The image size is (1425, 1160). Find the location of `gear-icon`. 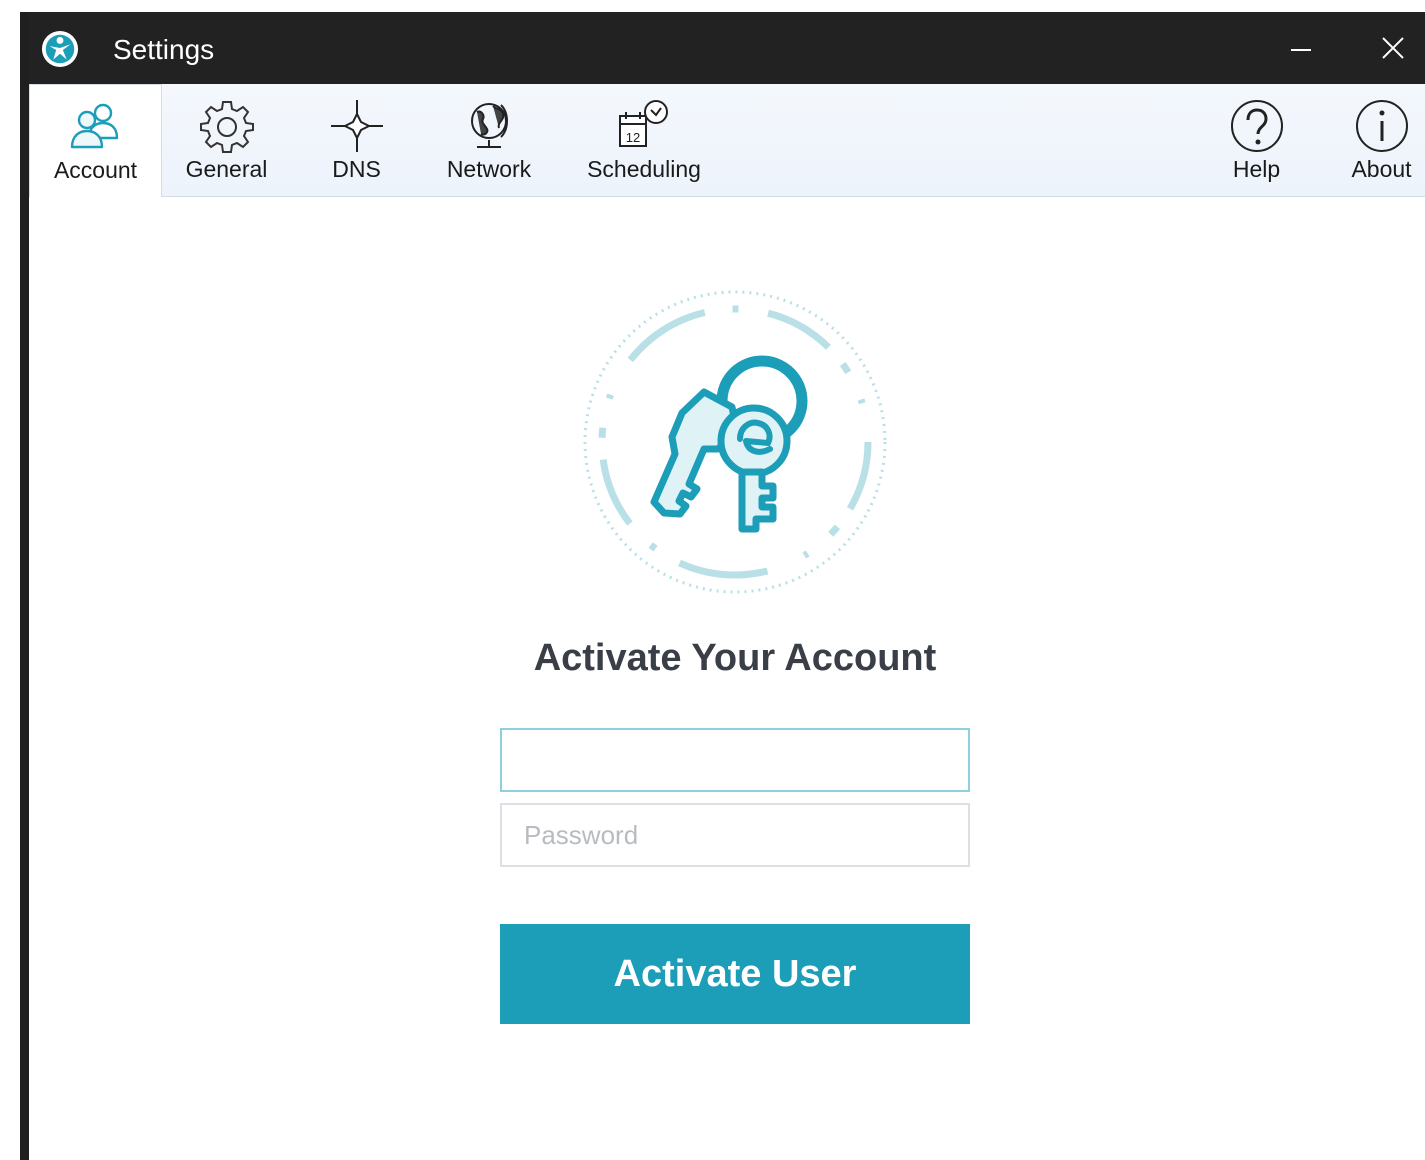

gear-icon is located at coordinates (226, 127).